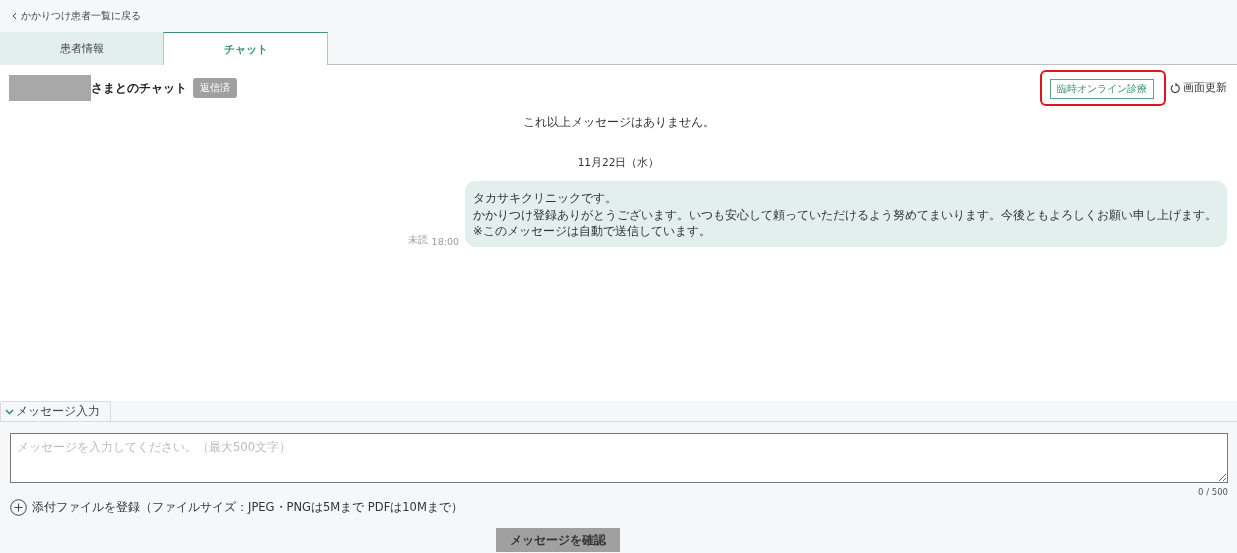  What do you see at coordinates (215, 88) in the screenshot?
I see `status-badge: 返信済` at bounding box center [215, 88].